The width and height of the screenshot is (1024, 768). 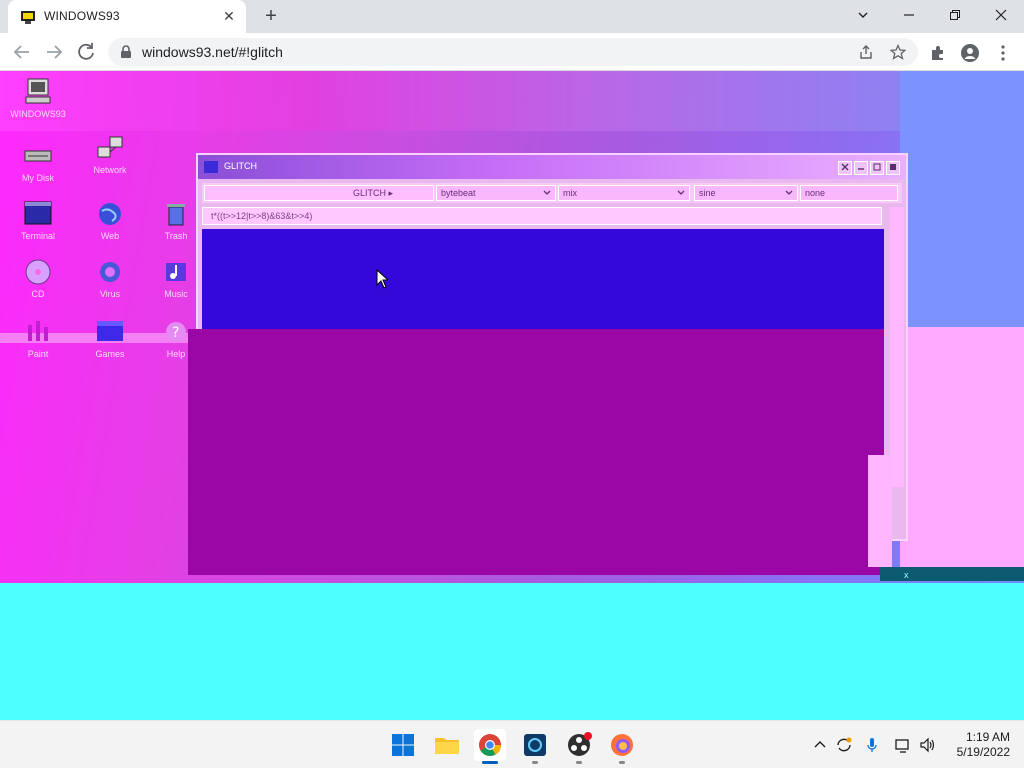 What do you see at coordinates (86, 52) in the screenshot?
I see `reload-button` at bounding box center [86, 52].